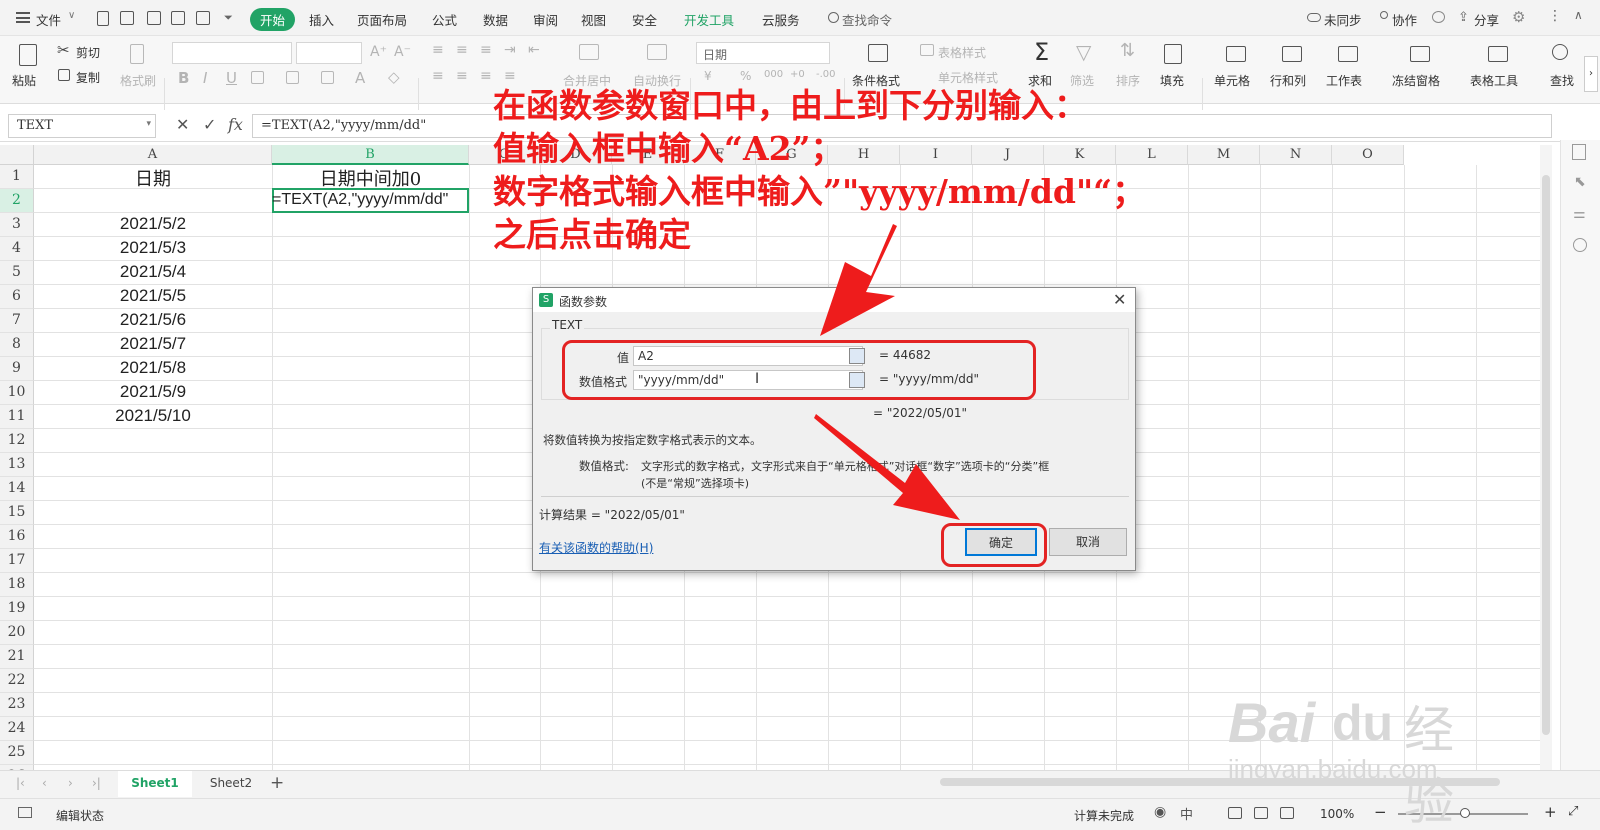 The image size is (1600, 830). Describe the element at coordinates (17, 155) in the screenshot. I see `select-all-corner` at that location.